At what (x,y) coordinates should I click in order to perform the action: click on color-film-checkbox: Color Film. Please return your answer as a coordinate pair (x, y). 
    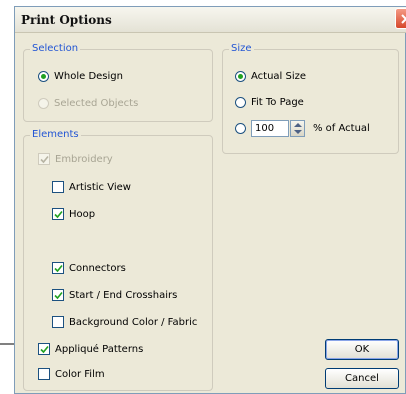
    Looking at the image, I should click on (71, 374).